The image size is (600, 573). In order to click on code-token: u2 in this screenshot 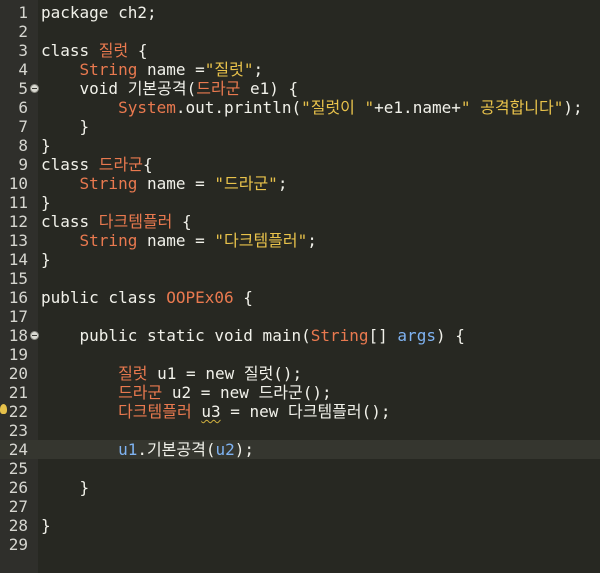, I will do `click(225, 449)`.